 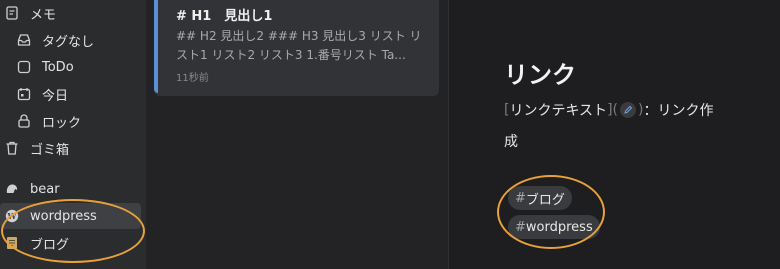 What do you see at coordinates (50, 150) in the screenshot?
I see `sidebar-item-label: ゴミ箱` at bounding box center [50, 150].